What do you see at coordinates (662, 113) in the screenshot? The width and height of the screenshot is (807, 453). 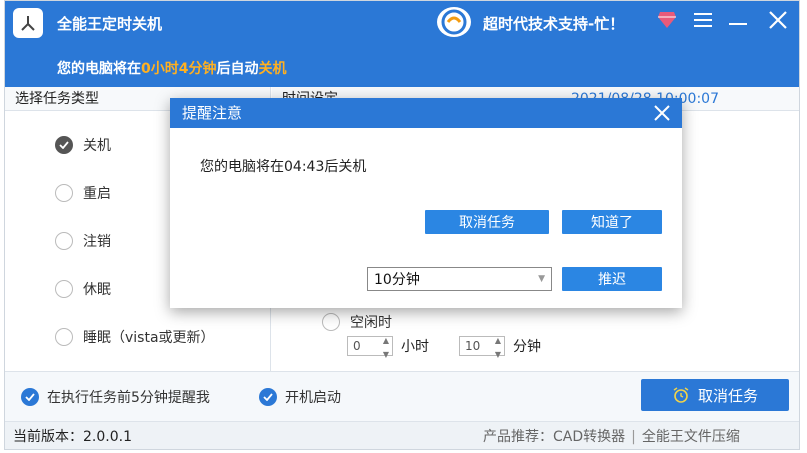 I see `dialog-close-icon` at bounding box center [662, 113].